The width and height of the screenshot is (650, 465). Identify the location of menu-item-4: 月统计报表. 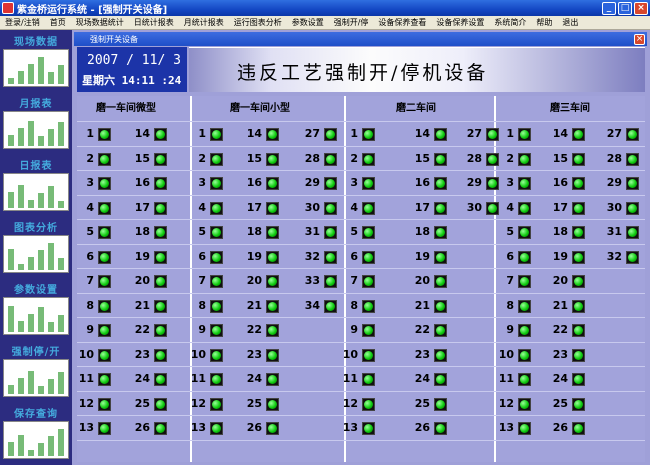
(204, 22).